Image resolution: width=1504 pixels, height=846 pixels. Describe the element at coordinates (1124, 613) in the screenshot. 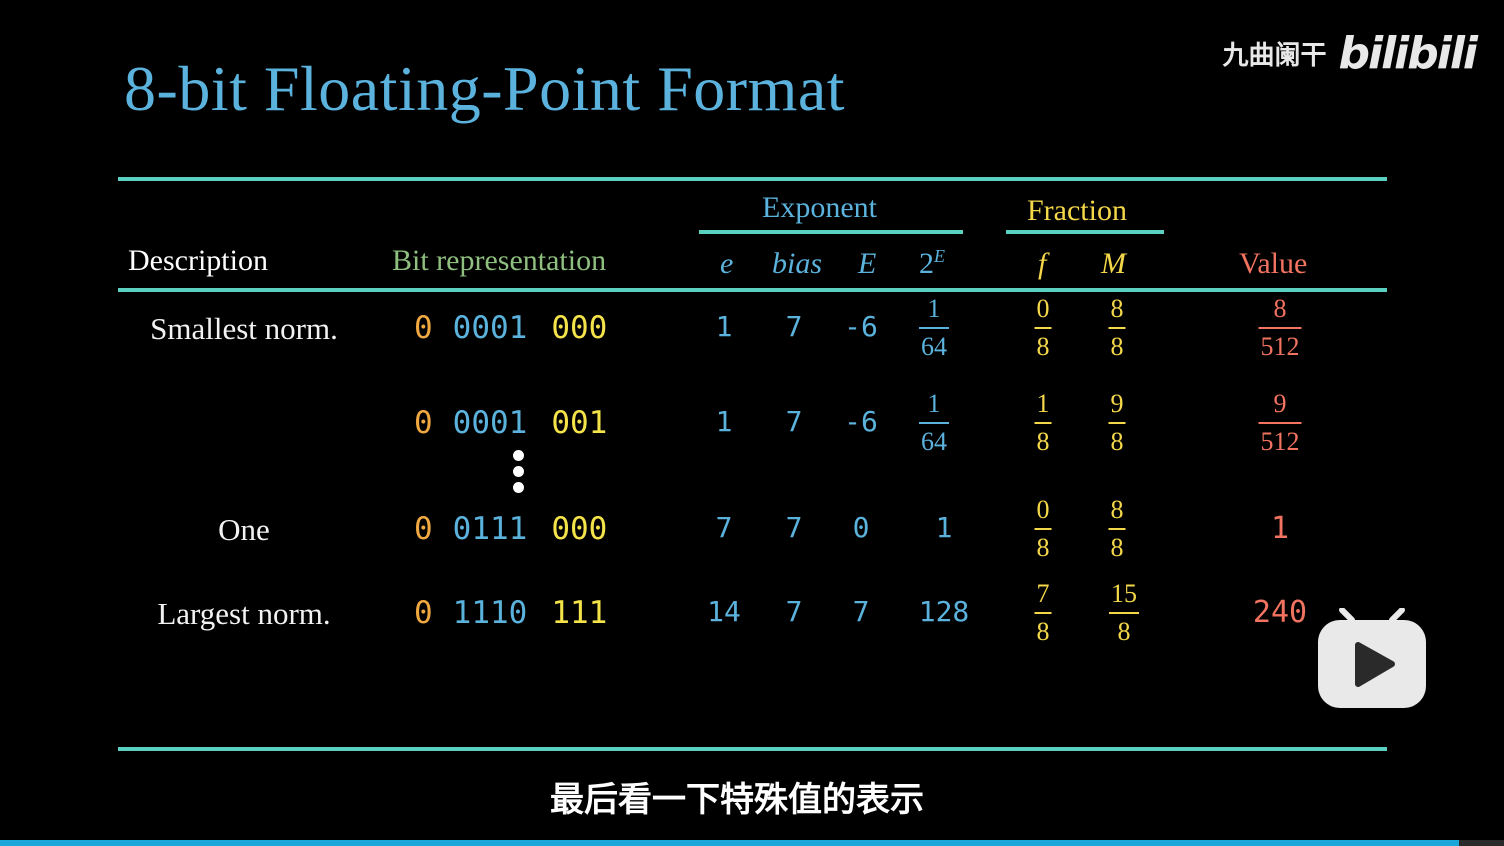

I see `M-value: 15 8` at that location.